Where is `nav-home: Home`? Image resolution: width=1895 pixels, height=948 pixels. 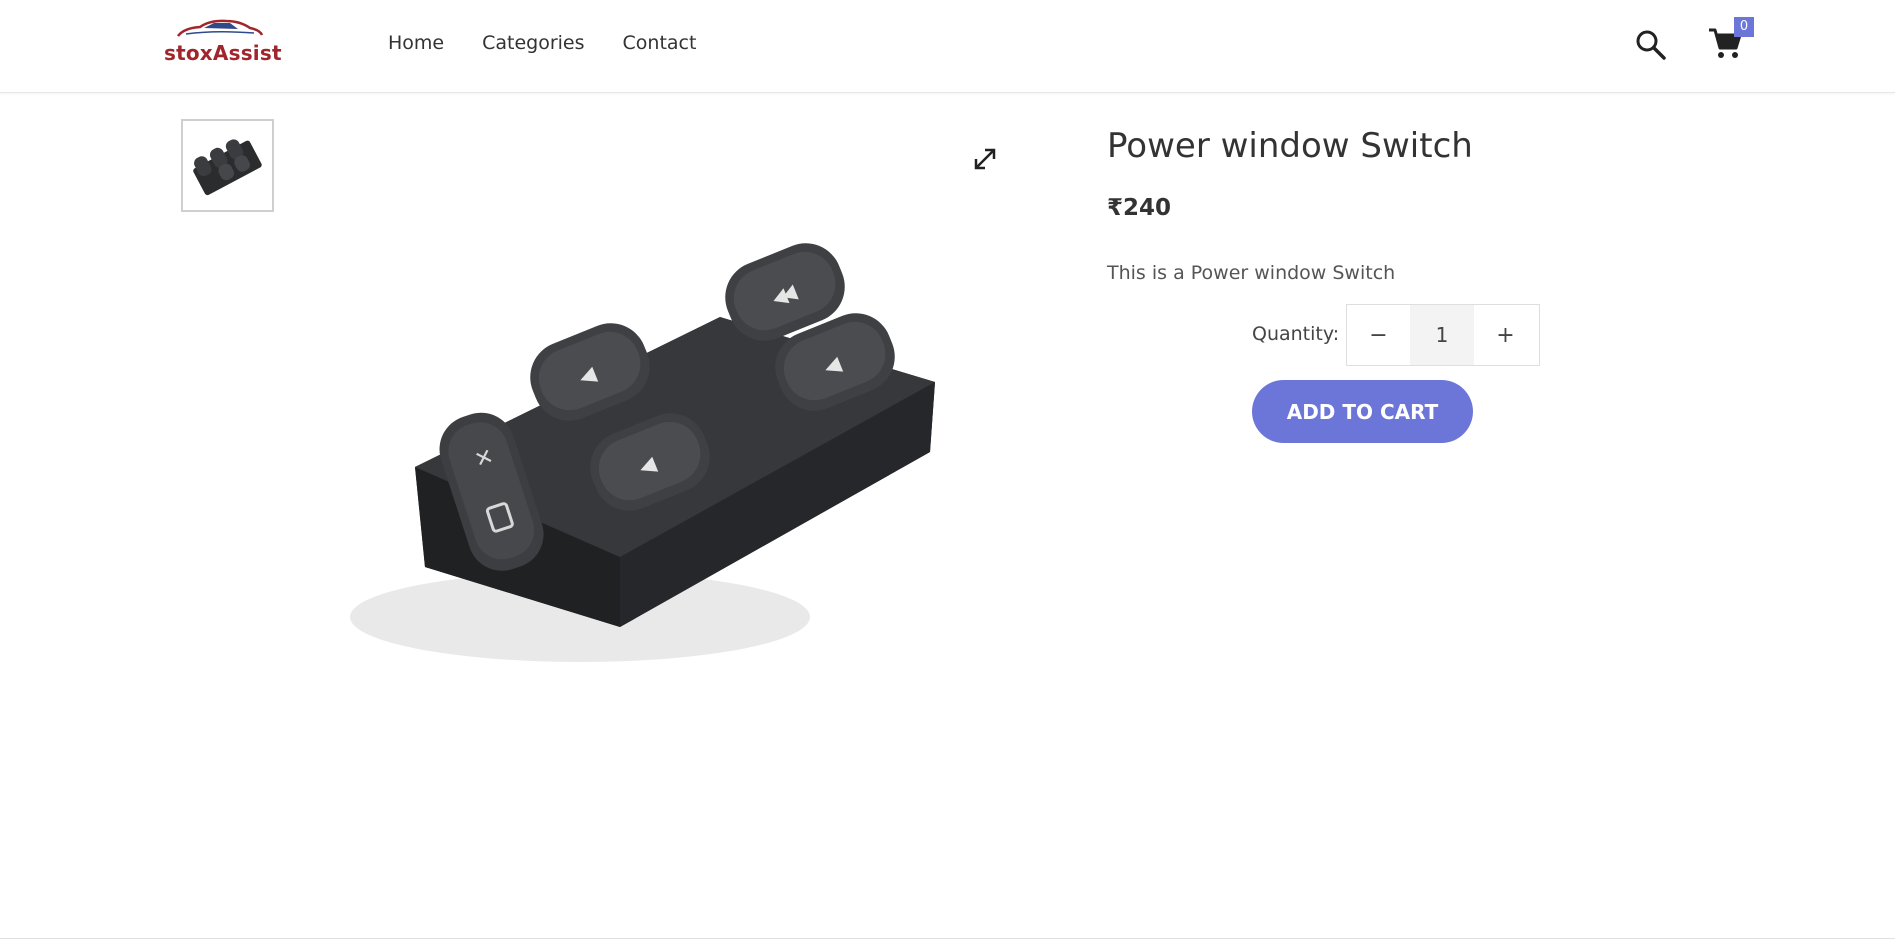
nav-home: Home is located at coordinates (416, 43).